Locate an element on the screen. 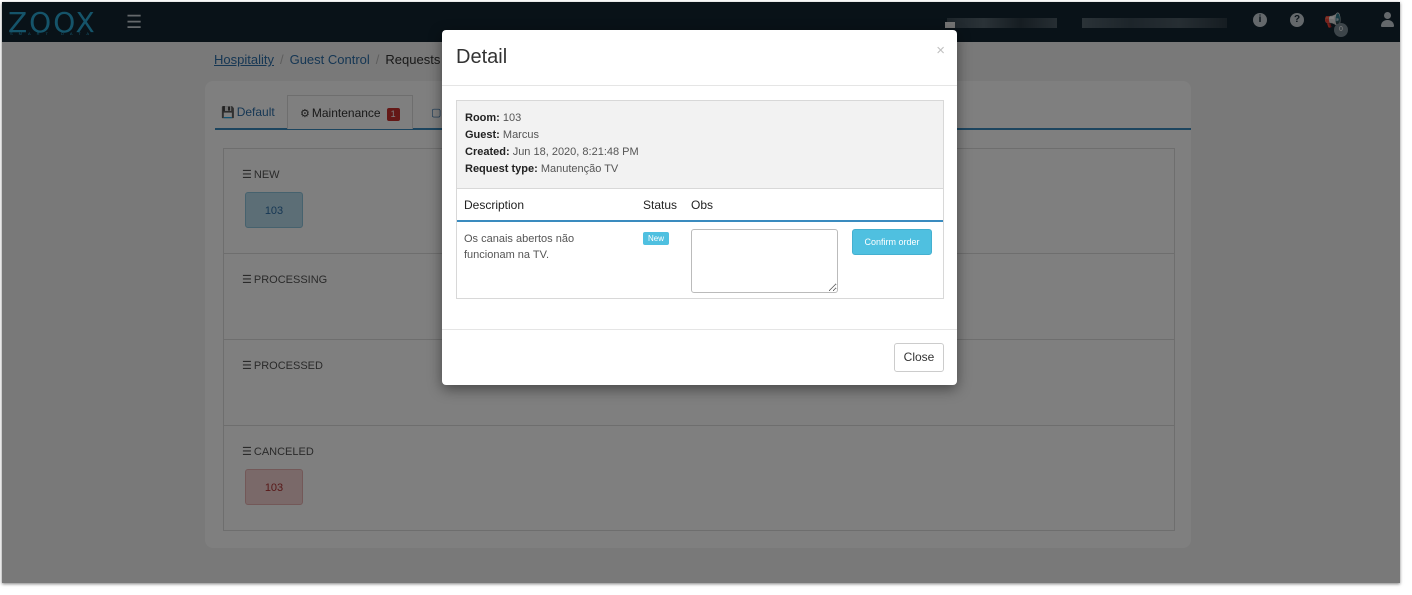 The height and width of the screenshot is (595, 1412). close-button: Close is located at coordinates (919, 357).